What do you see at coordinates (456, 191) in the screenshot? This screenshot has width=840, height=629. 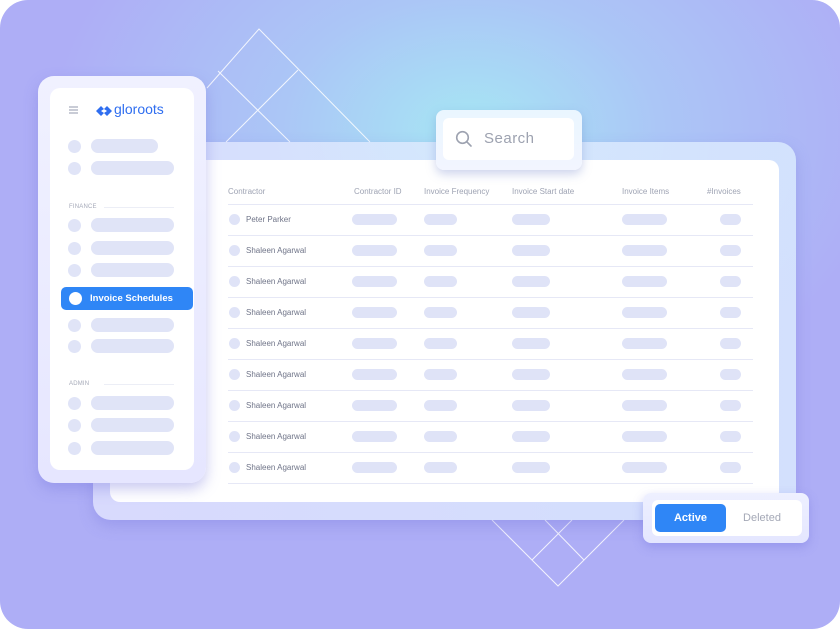 I see `column-header-invoice-frequency: Invoice Frequency` at bounding box center [456, 191].